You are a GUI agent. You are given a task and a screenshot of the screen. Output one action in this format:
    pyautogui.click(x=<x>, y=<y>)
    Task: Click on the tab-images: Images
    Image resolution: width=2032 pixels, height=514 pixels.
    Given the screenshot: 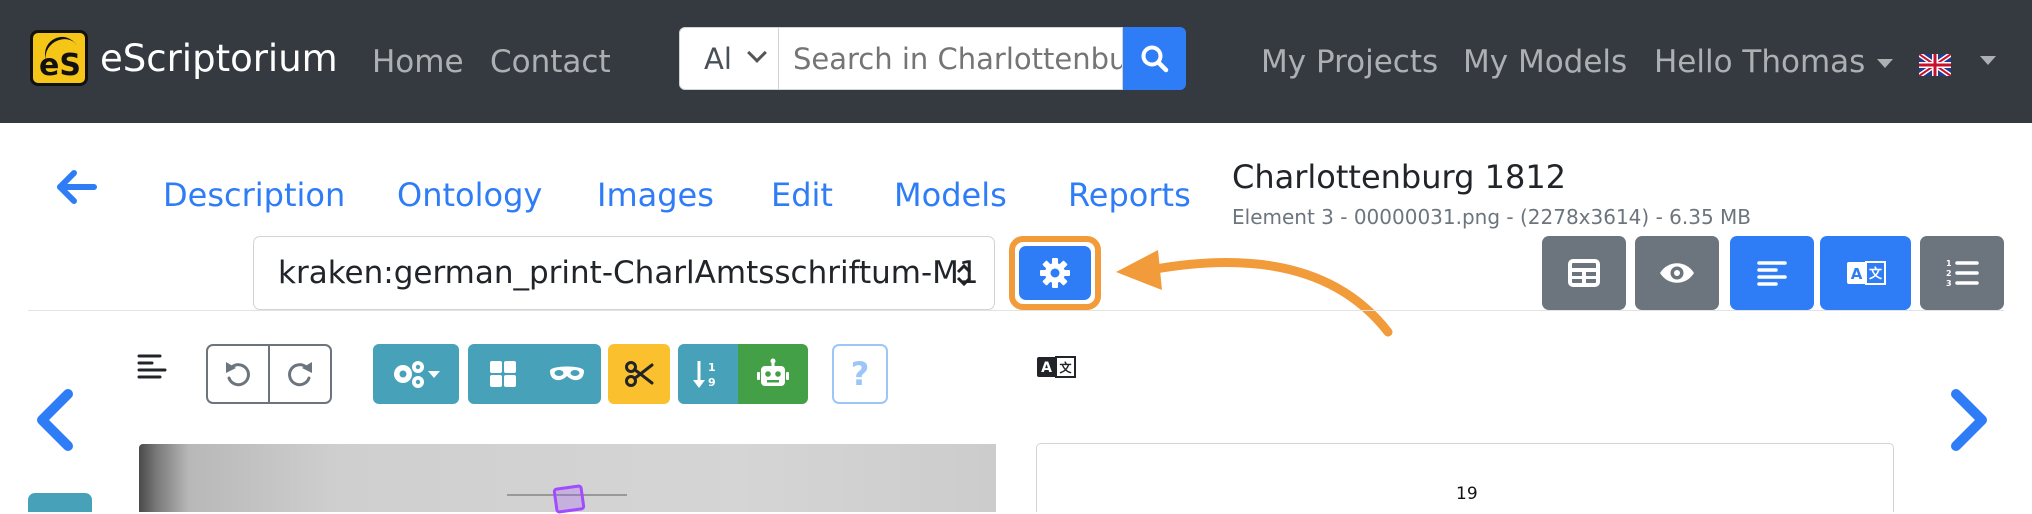 What is the action you would take?
    pyautogui.click(x=655, y=195)
    